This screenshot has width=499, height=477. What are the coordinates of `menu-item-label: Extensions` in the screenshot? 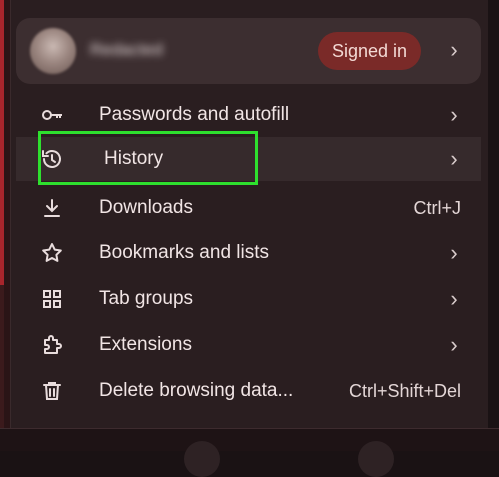 It's located at (145, 344).